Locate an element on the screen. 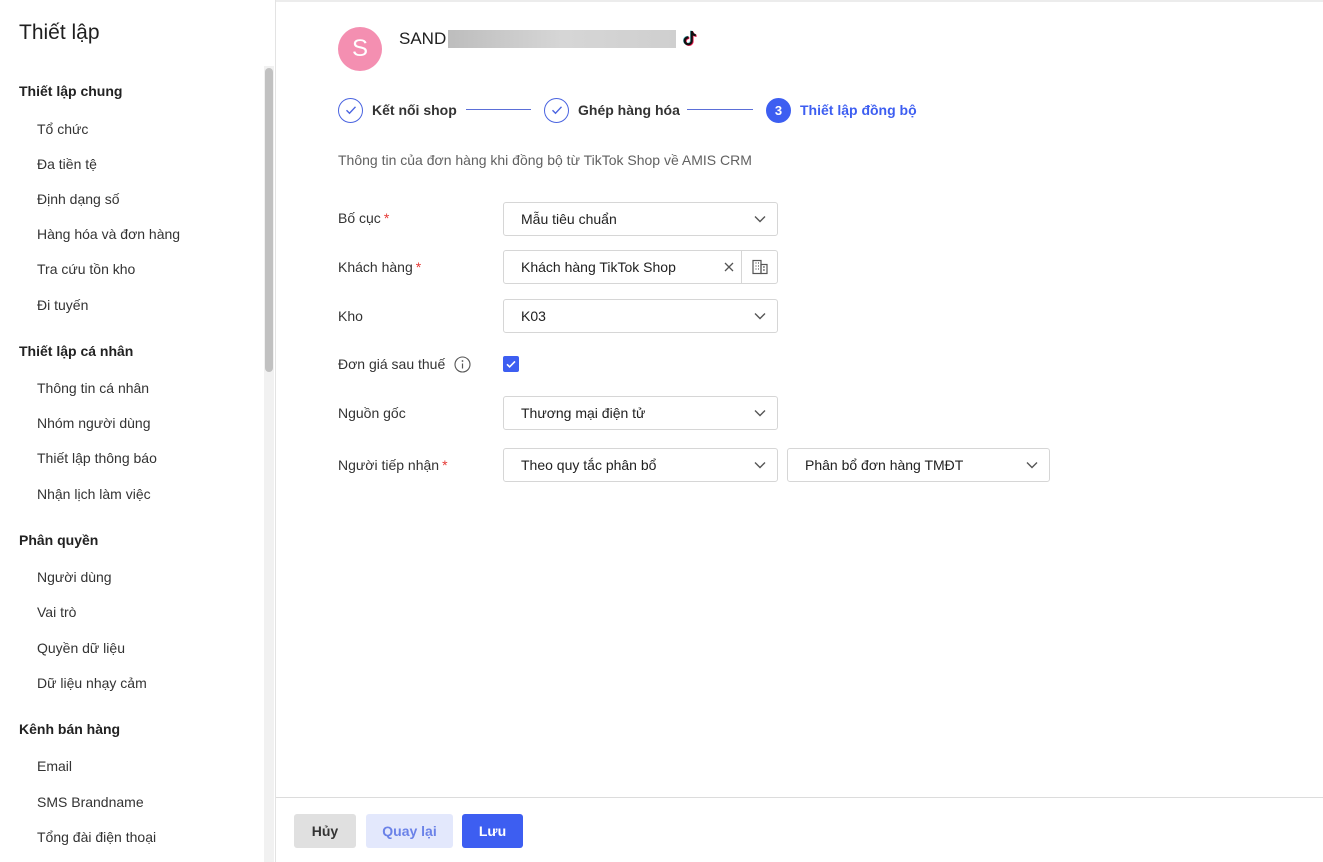 The width and height of the screenshot is (1323, 862). sidebar-item-personal-info: Thông tin cá nhân is located at coordinates (93, 388).